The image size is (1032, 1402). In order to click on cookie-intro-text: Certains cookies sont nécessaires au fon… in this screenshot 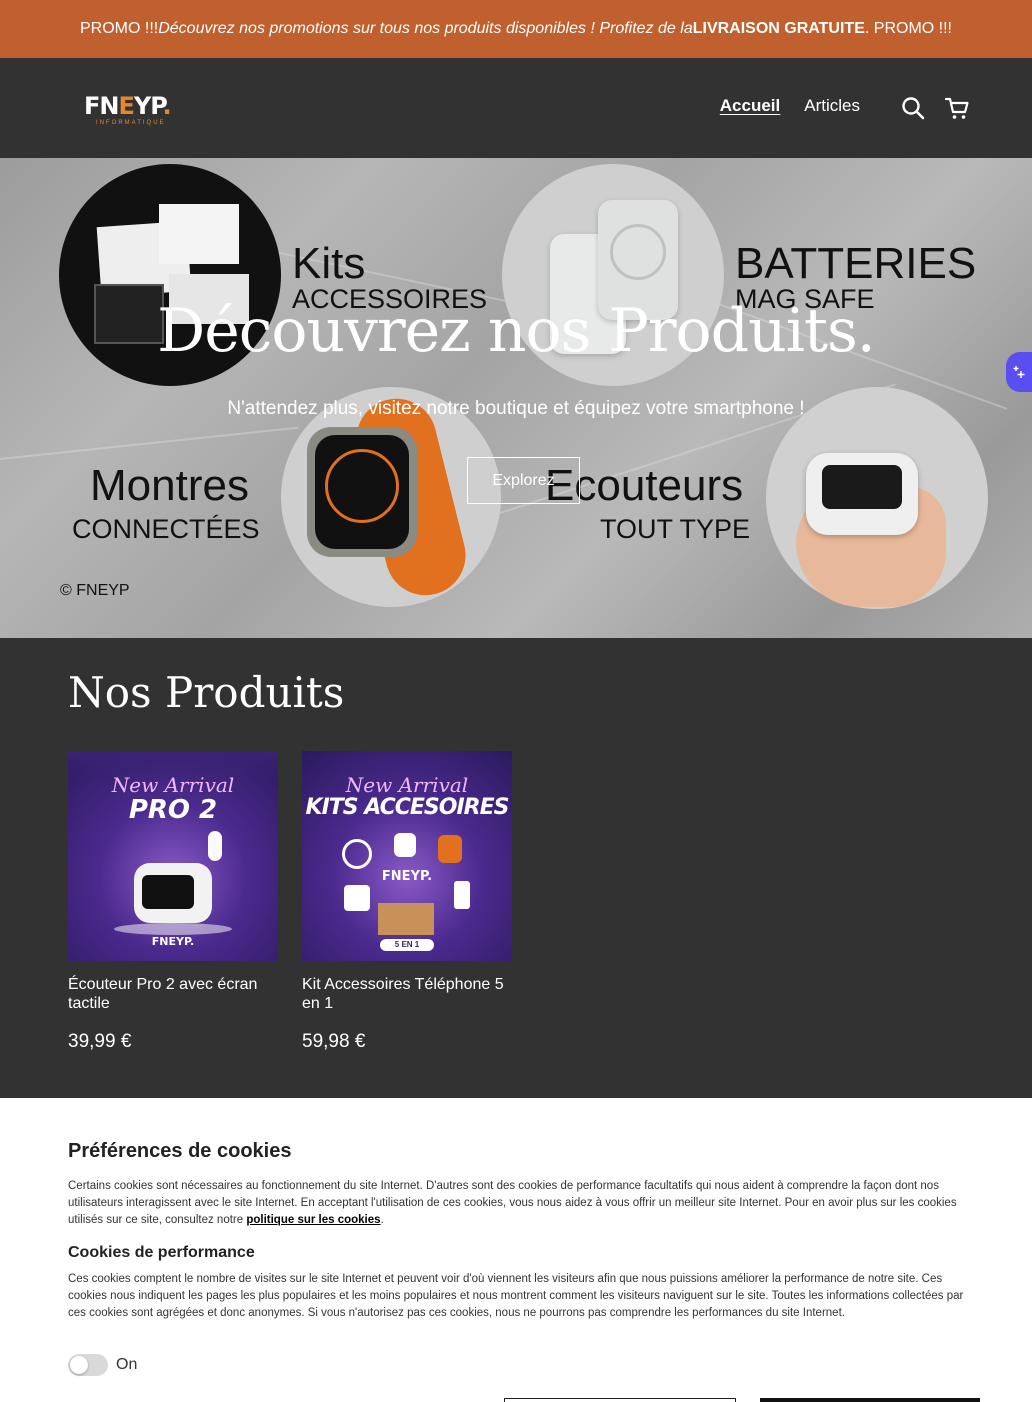, I will do `click(524, 1203)`.